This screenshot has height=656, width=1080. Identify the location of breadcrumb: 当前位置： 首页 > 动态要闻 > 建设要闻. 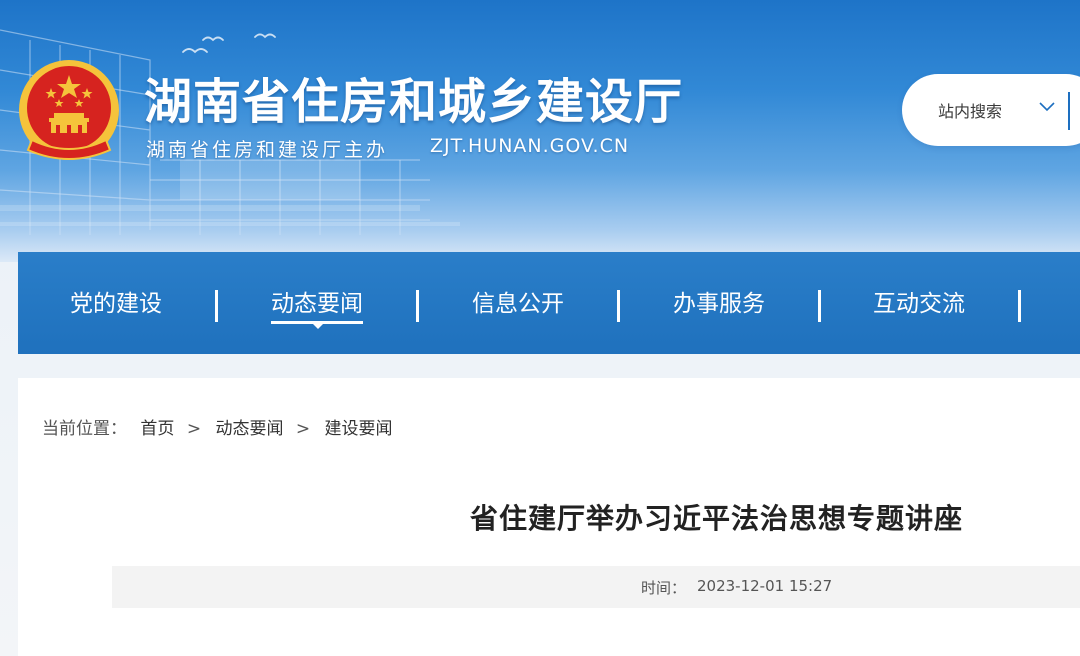
(217, 426).